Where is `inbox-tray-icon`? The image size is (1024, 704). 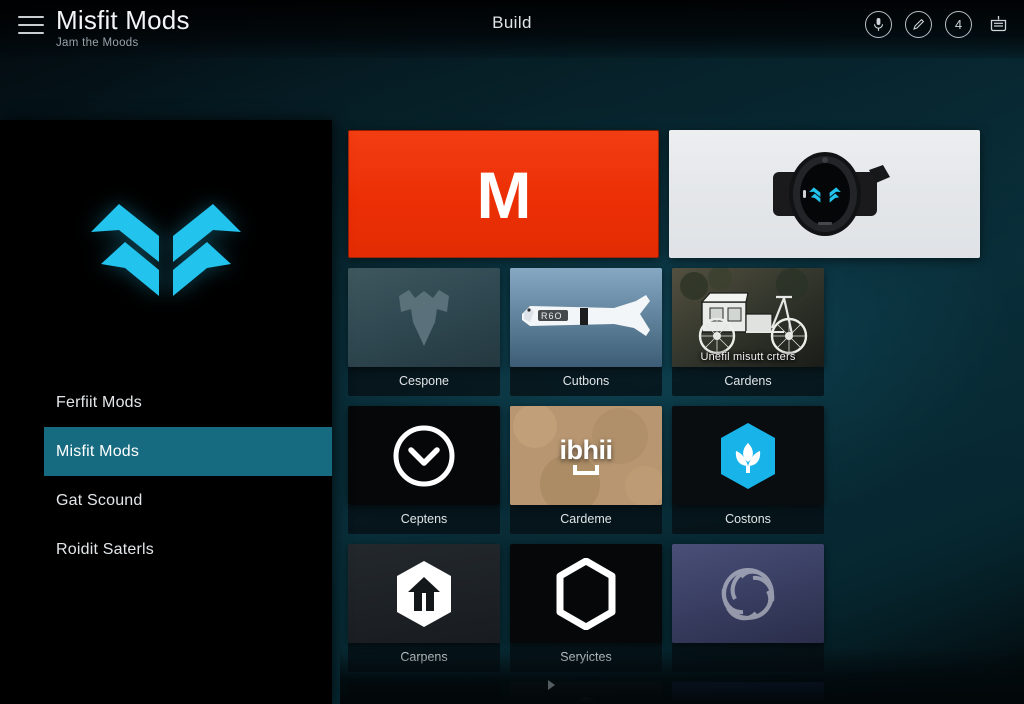
inbox-tray-icon is located at coordinates (998, 24).